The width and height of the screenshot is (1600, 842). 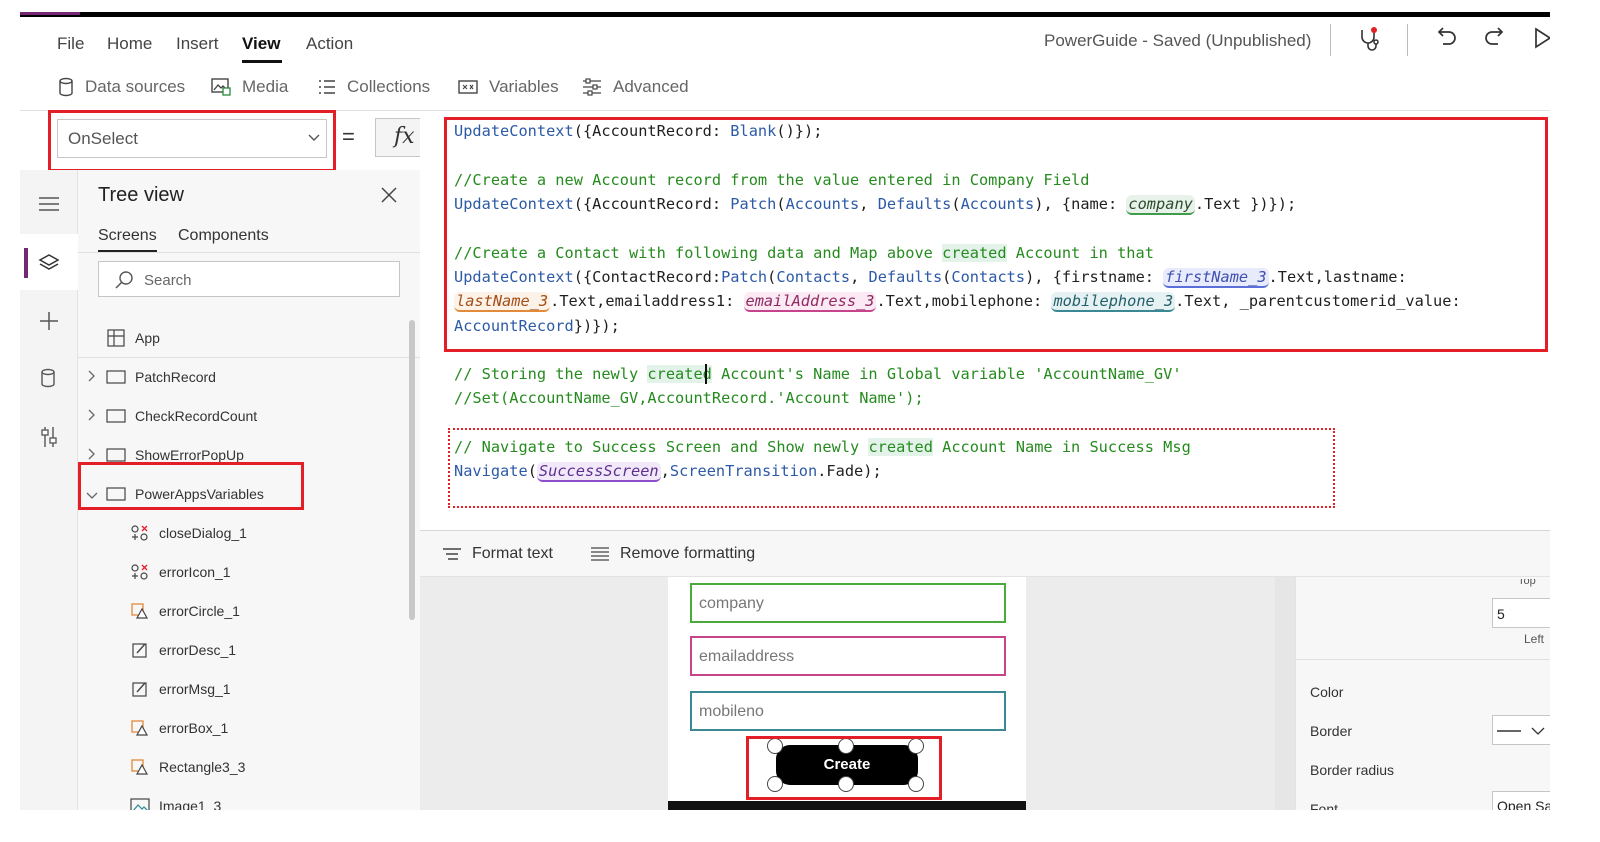 I want to click on tree-view-layers-icon, so click(x=49, y=265).